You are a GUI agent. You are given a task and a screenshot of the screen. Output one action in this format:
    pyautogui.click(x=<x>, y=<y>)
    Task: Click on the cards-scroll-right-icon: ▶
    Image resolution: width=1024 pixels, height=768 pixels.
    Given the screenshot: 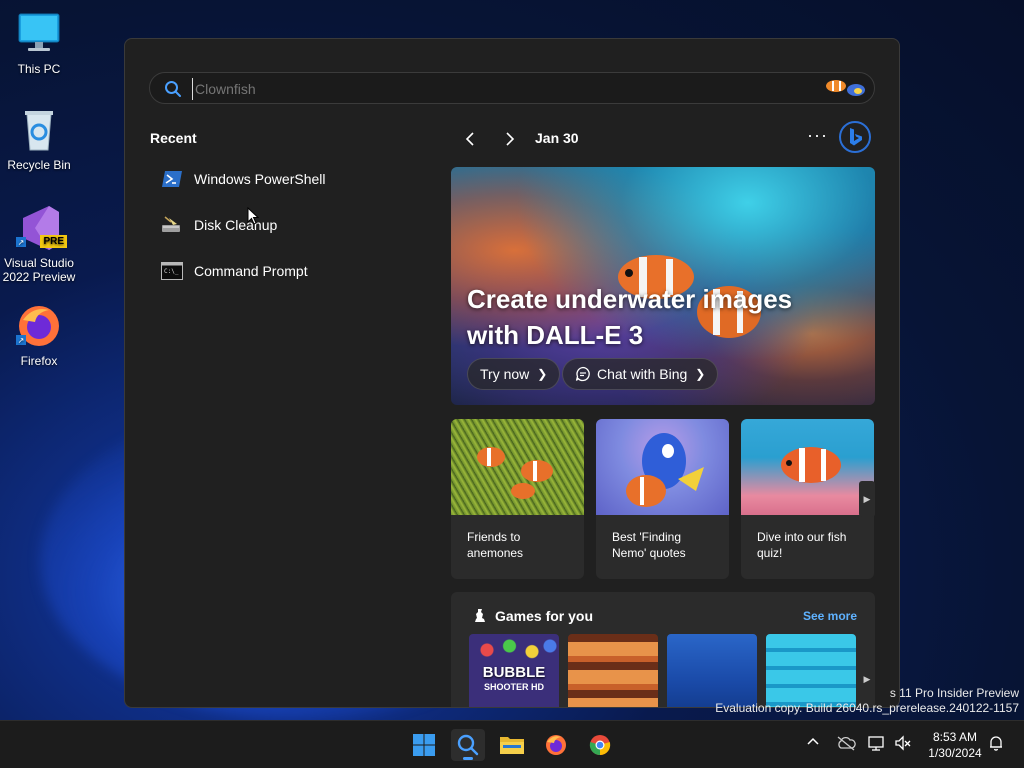 What is the action you would take?
    pyautogui.click(x=867, y=499)
    